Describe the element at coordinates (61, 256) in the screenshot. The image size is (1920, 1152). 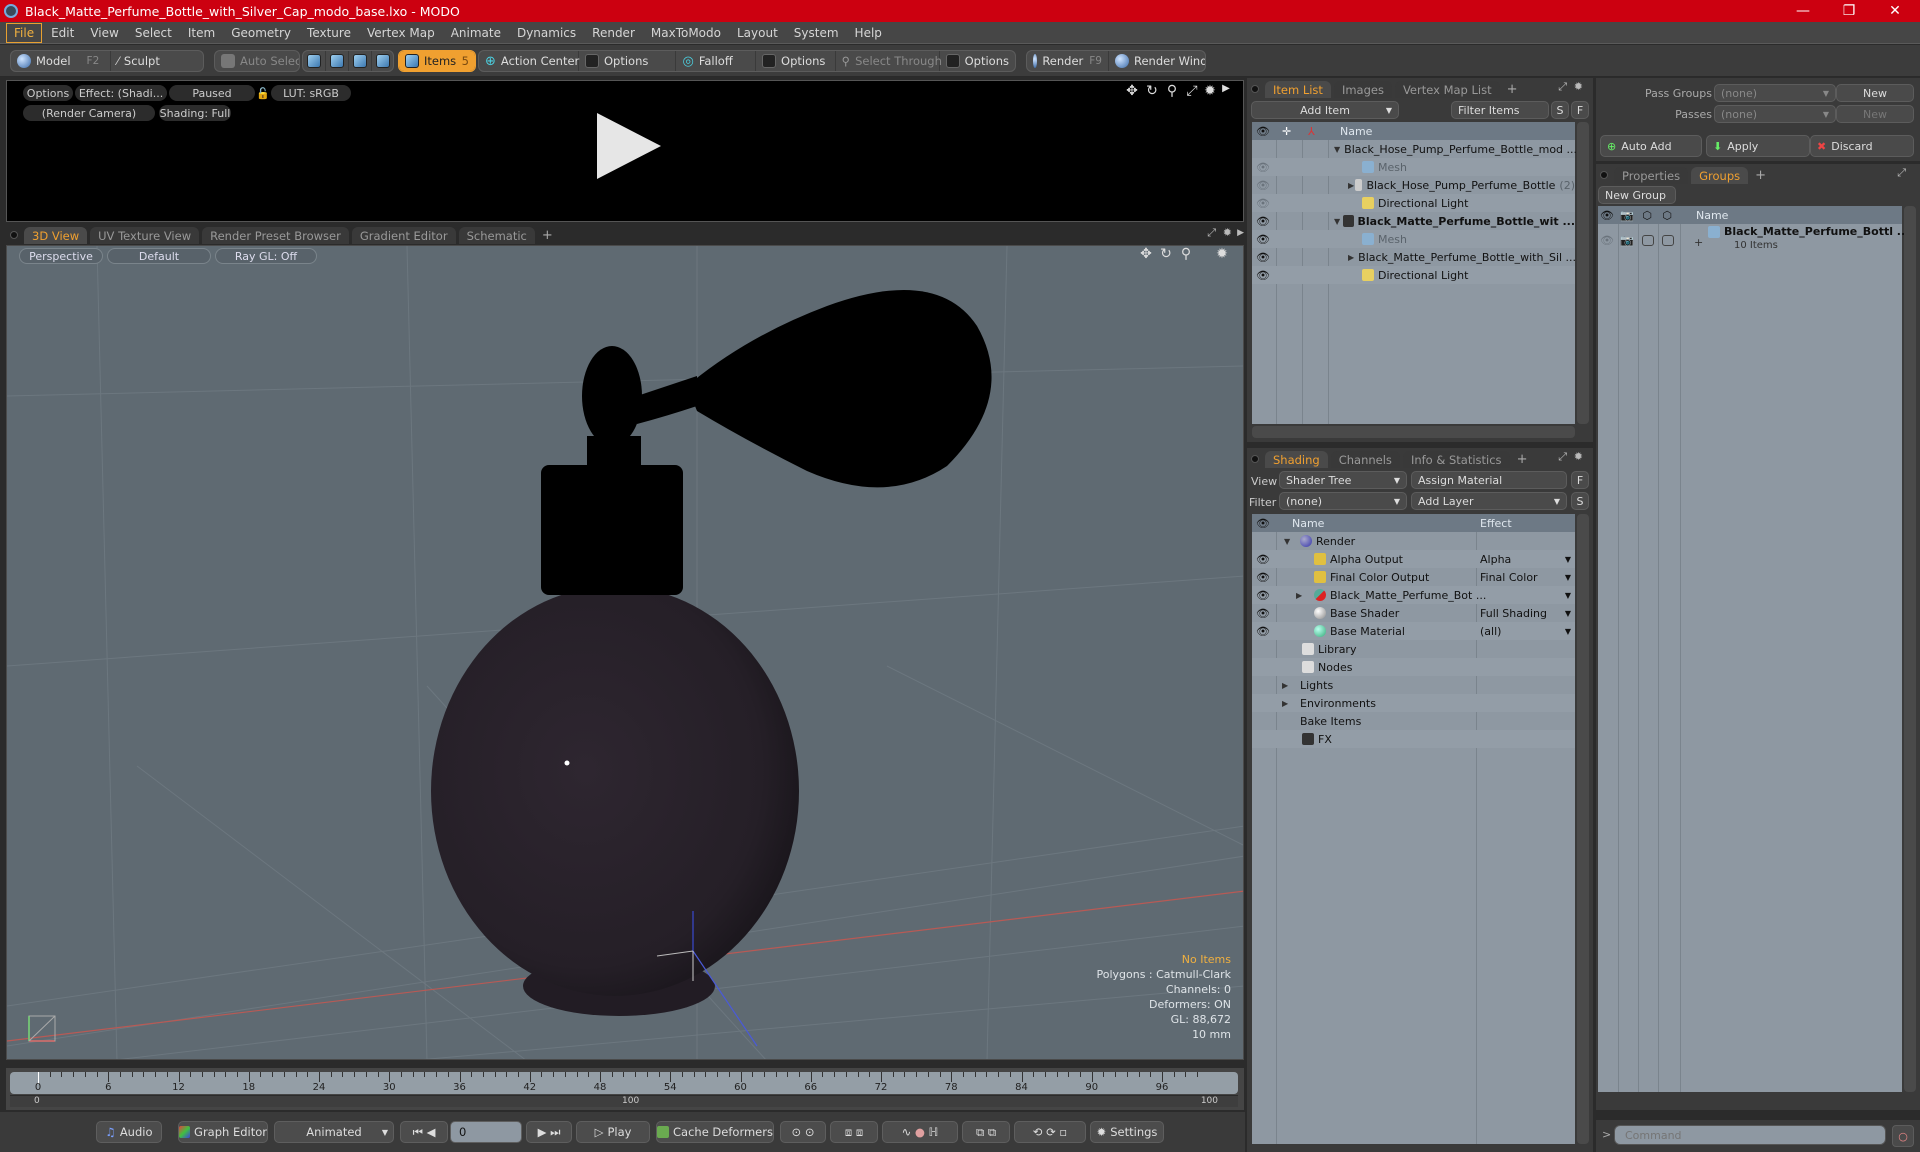
I see `projection-dropdown: Perspective` at that location.